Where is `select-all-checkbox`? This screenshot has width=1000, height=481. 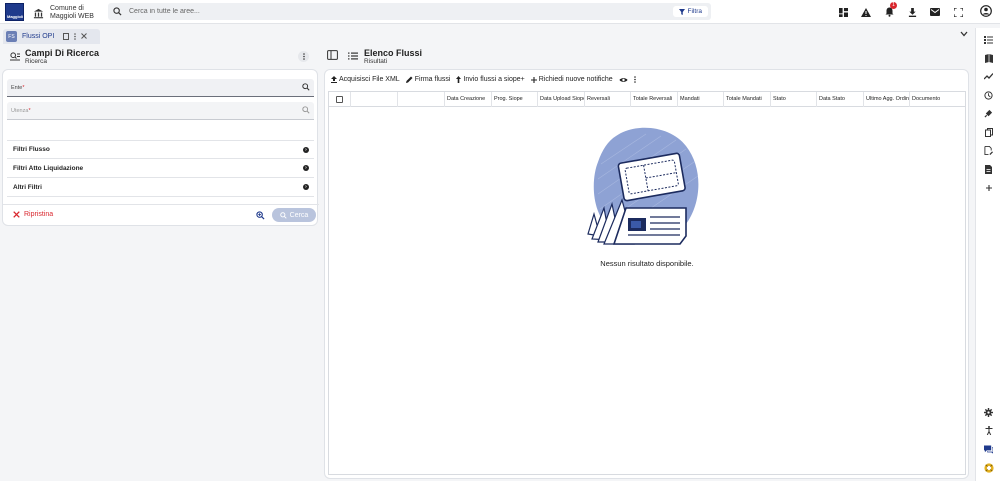 select-all-checkbox is located at coordinates (339, 99).